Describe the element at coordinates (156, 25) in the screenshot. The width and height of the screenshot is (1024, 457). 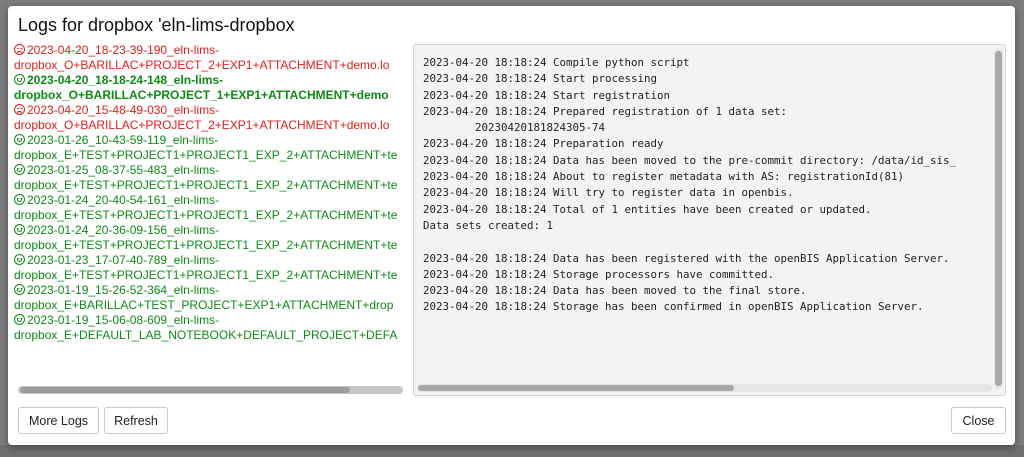
I see `dialog-title: Logs for dropbox 'eln-lims-dropbox` at that location.